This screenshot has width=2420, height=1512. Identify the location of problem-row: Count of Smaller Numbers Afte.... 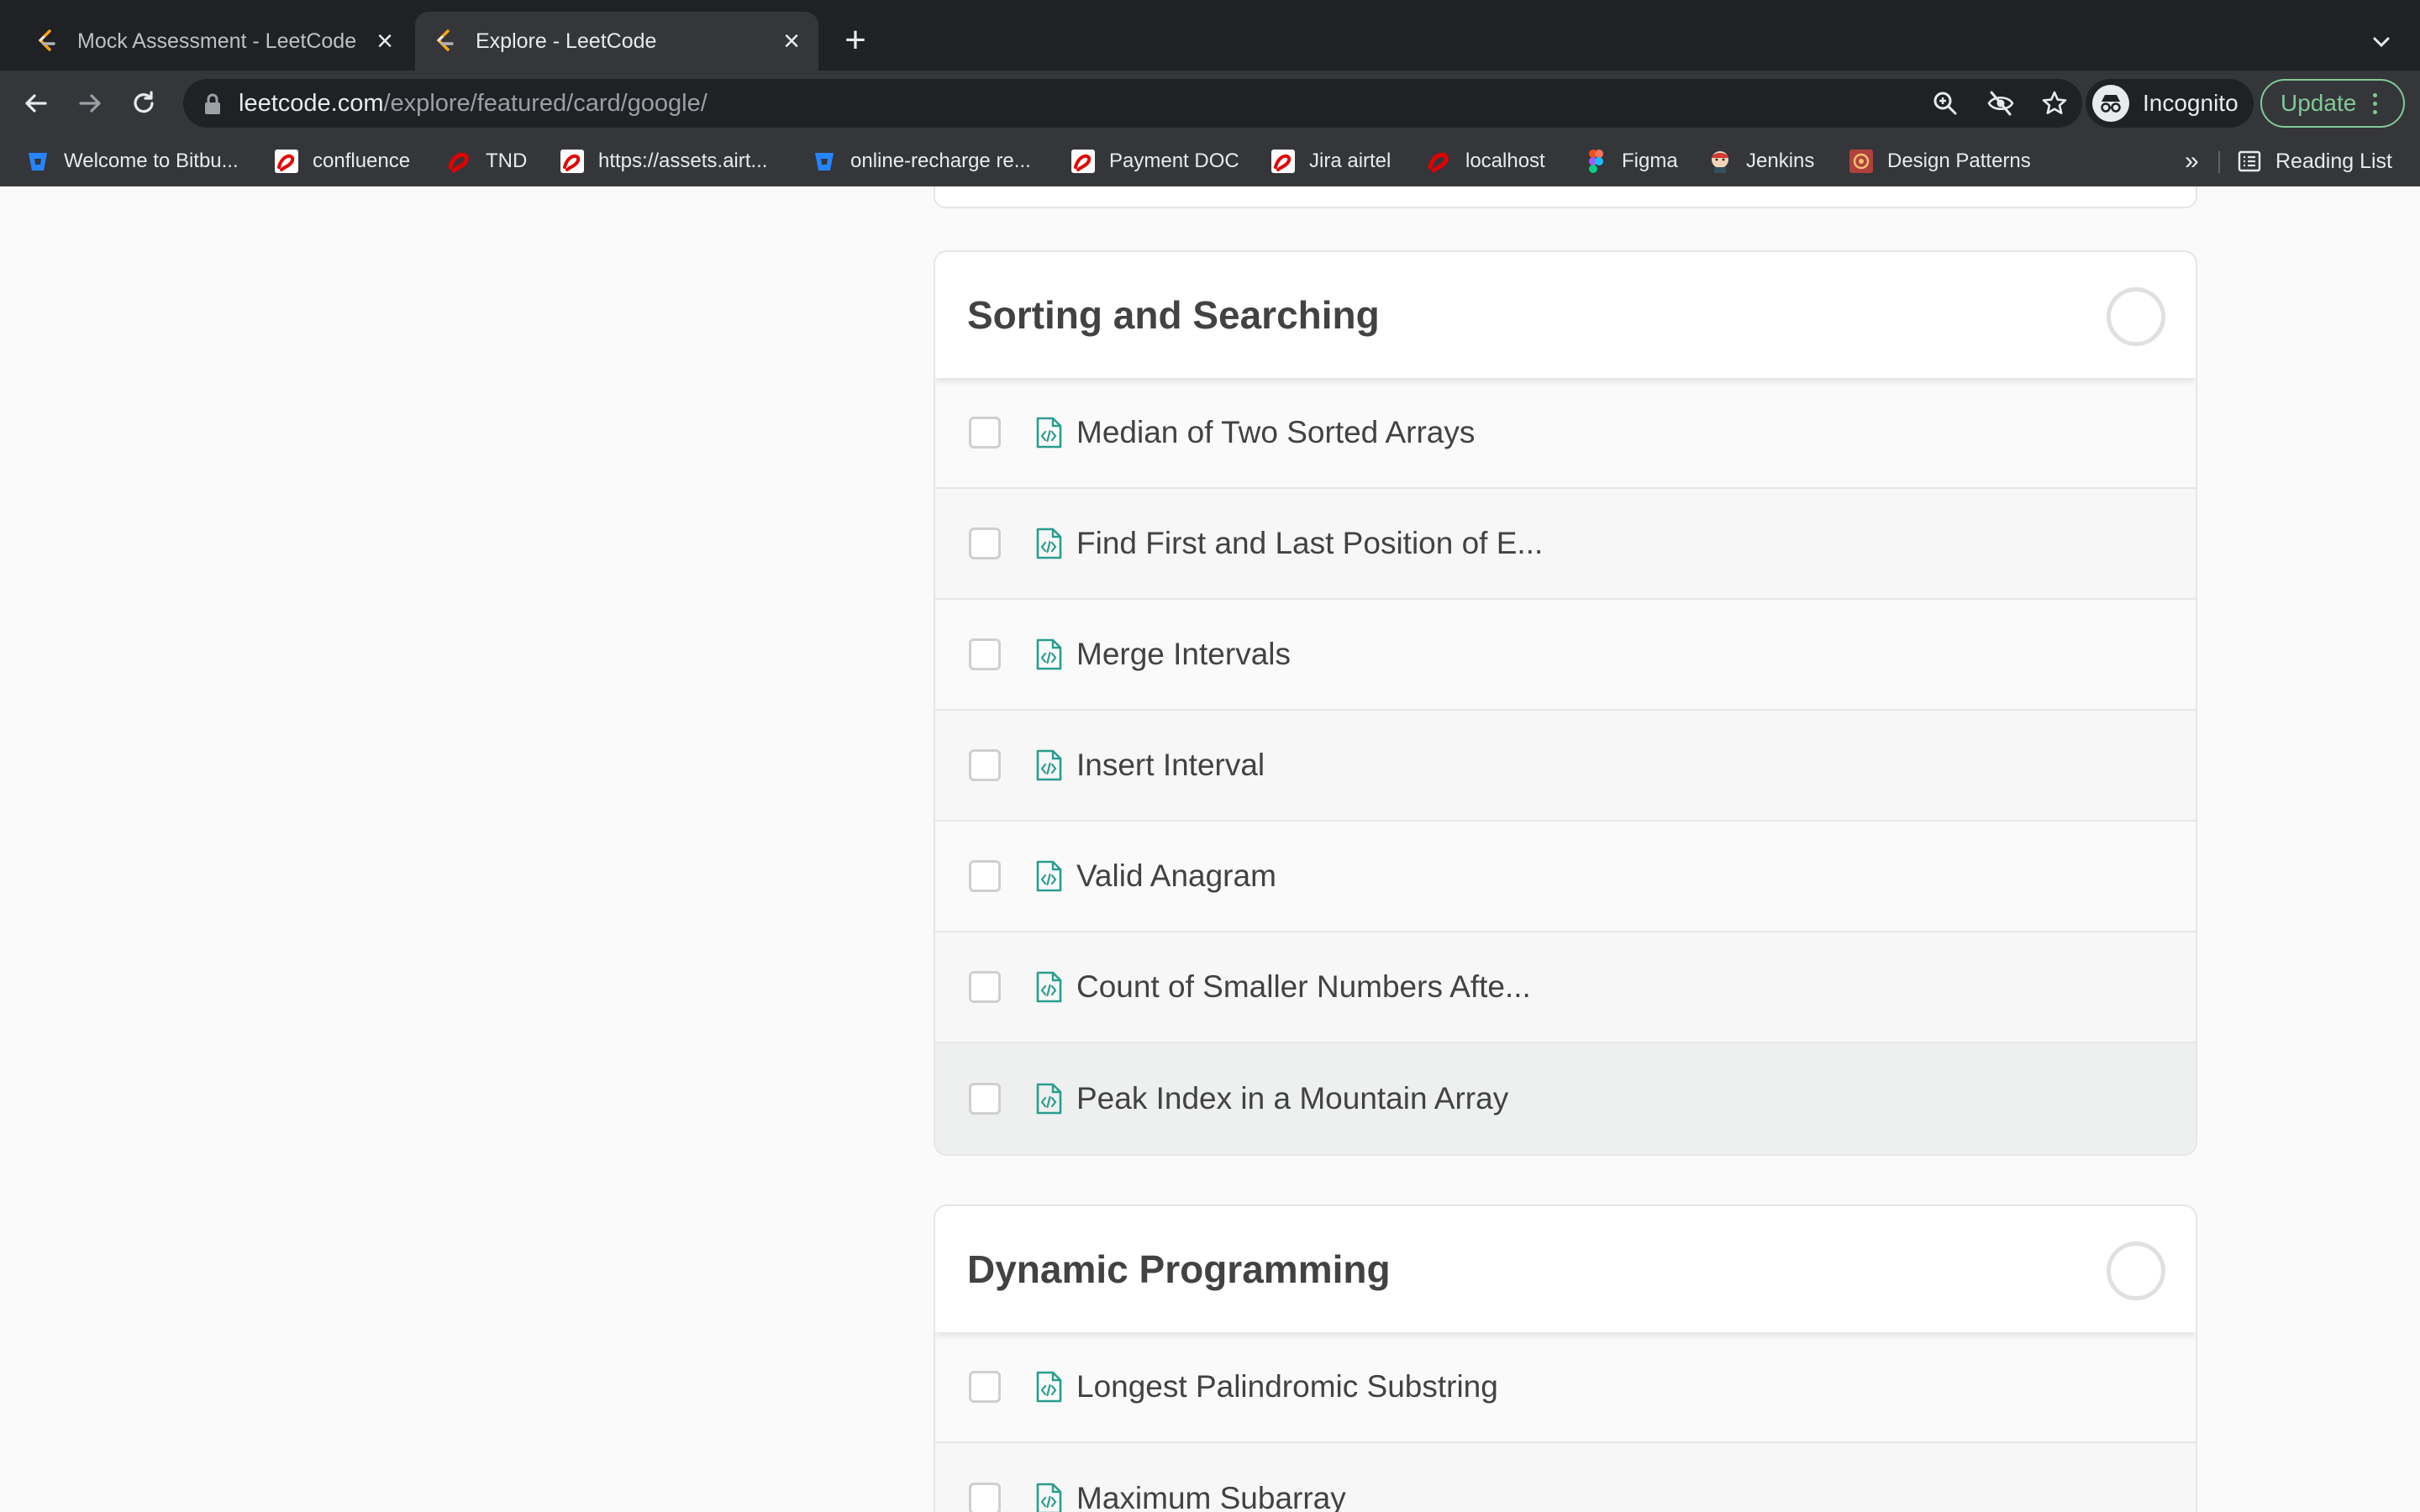
(1565, 987).